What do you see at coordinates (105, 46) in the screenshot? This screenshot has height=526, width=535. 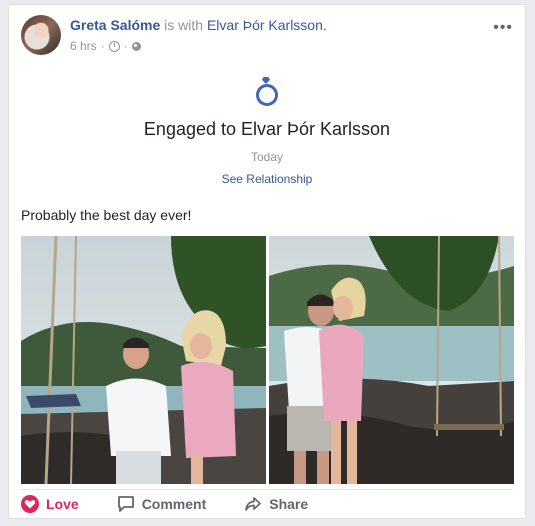 I see `post-meta: 6 hrs · ·` at bounding box center [105, 46].